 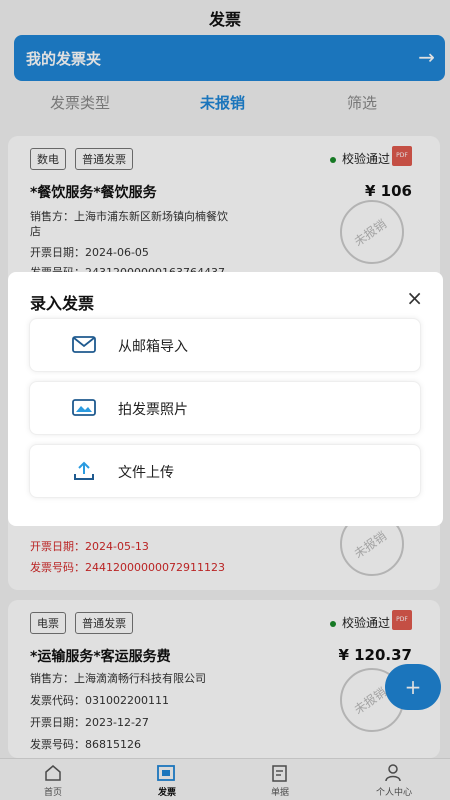 What do you see at coordinates (225, 345) in the screenshot?
I see `import-from-email-button: 从邮箱导入` at bounding box center [225, 345].